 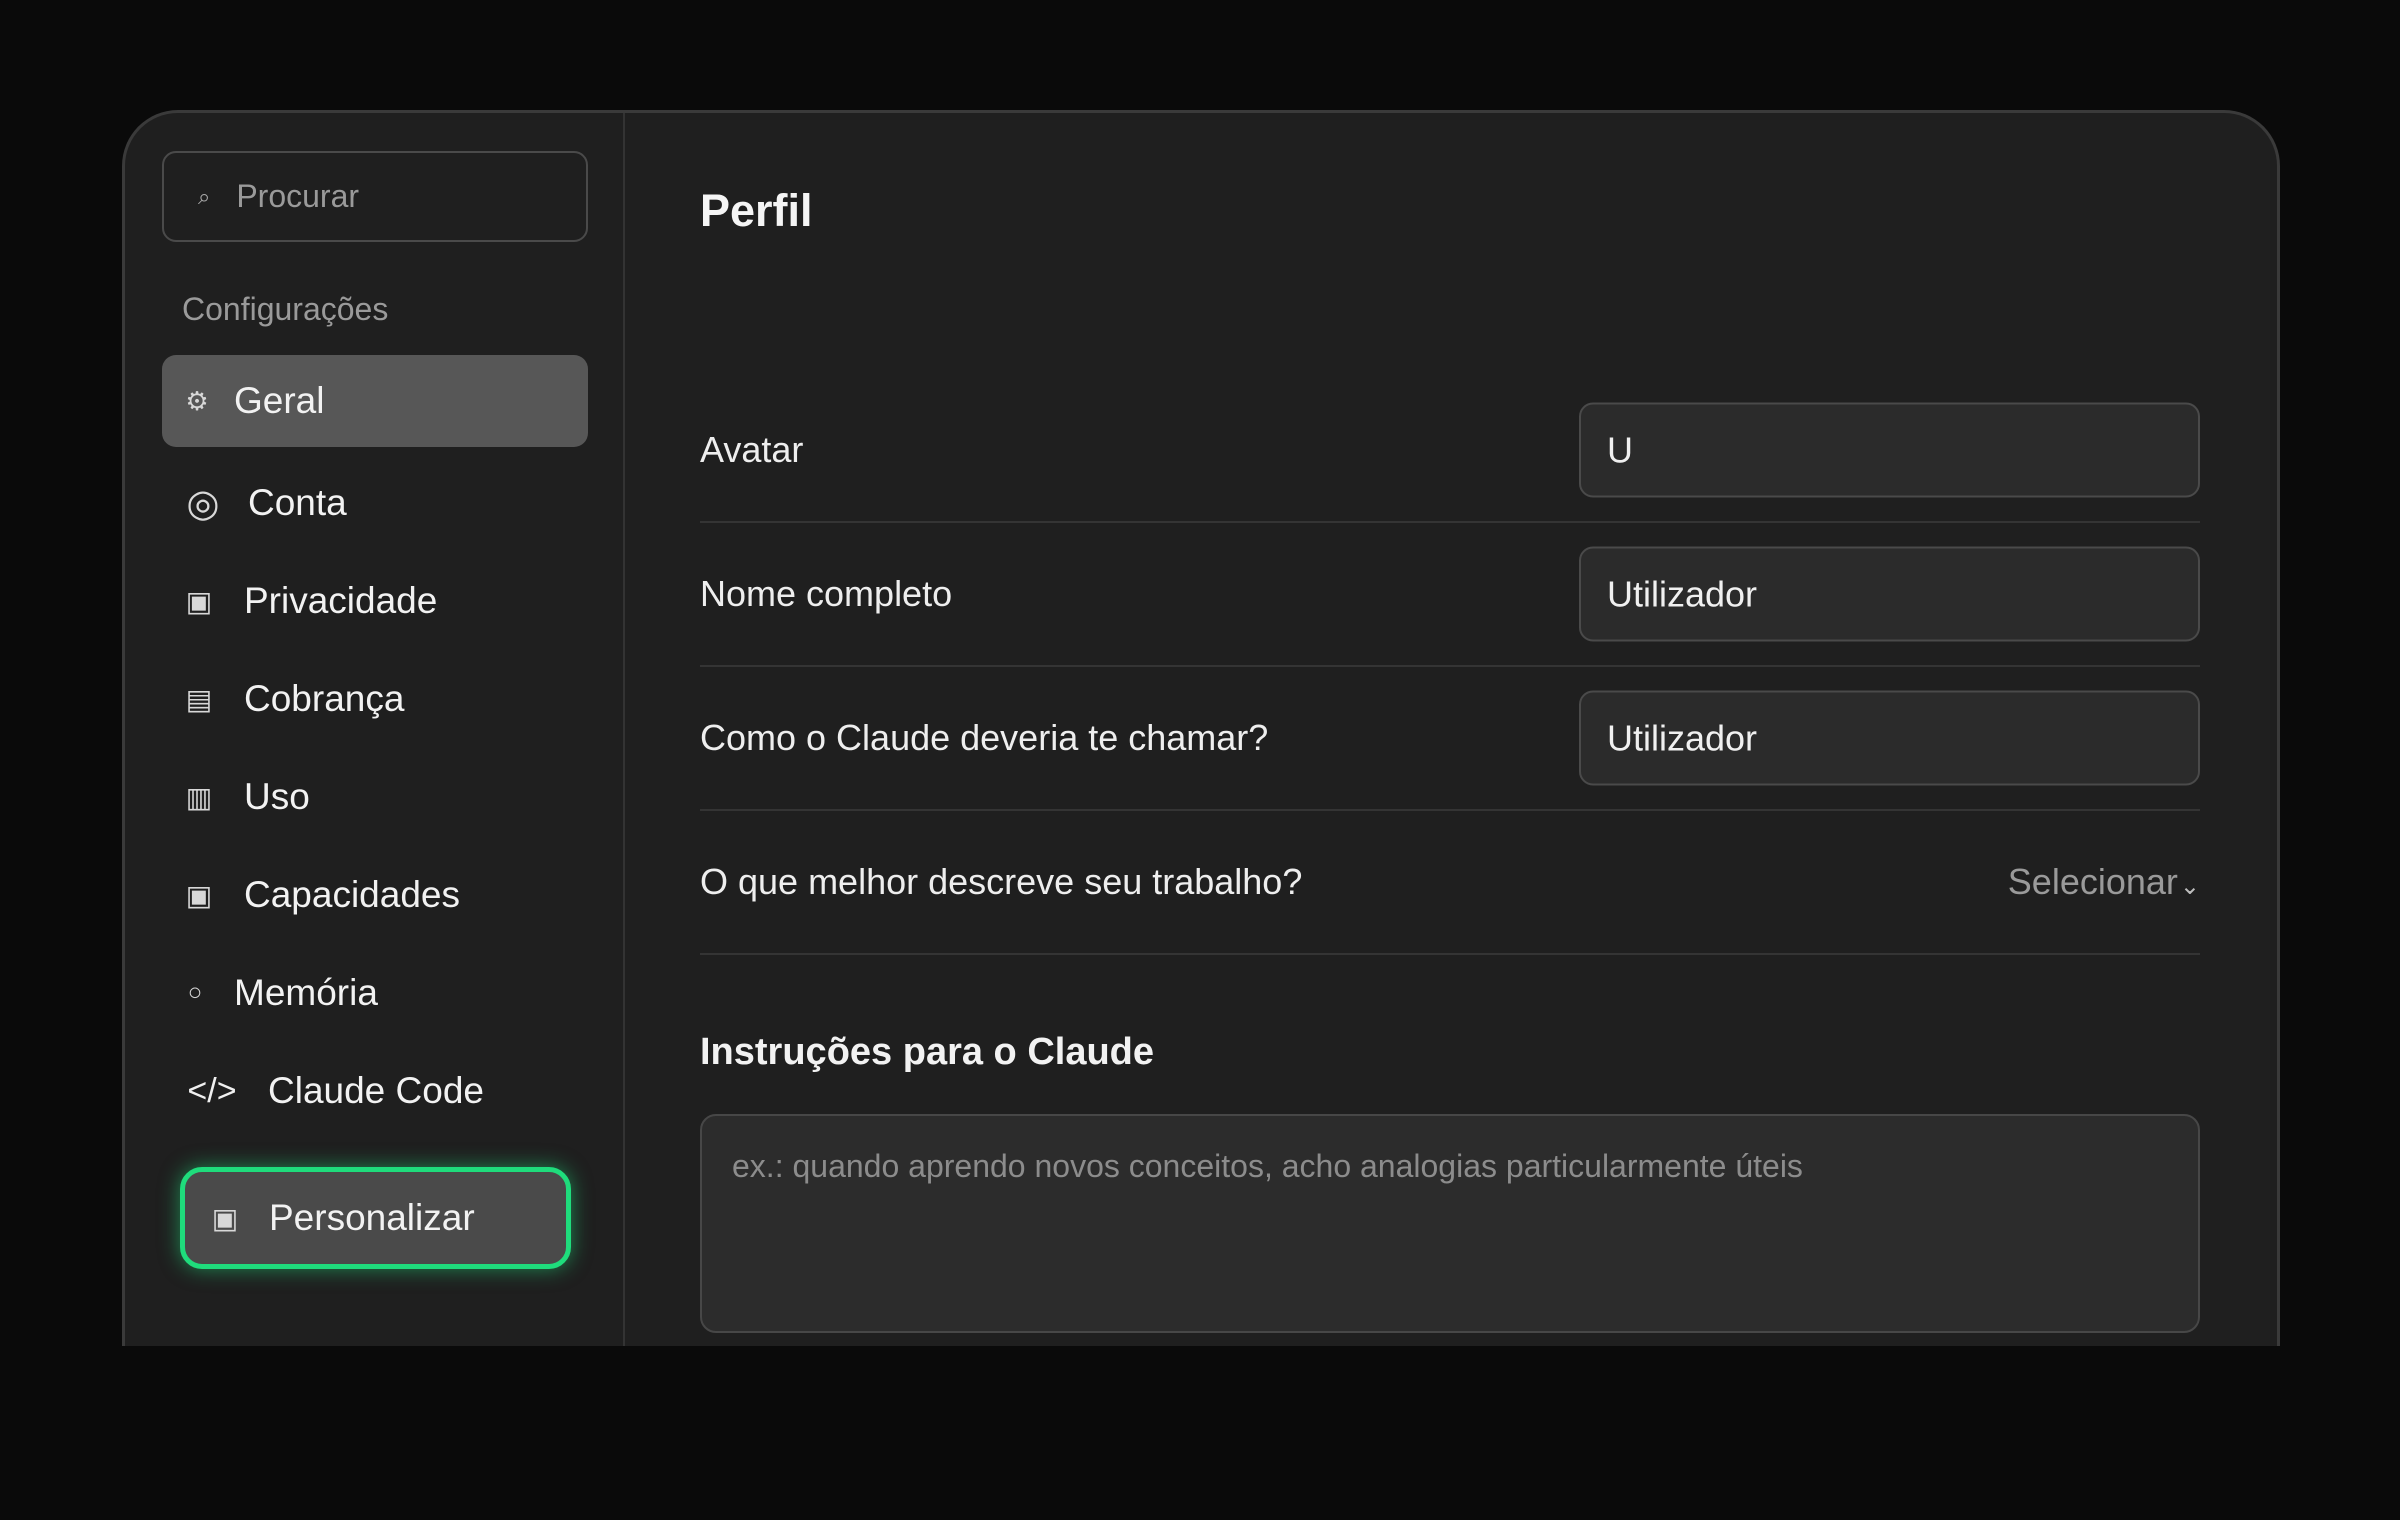 What do you see at coordinates (197, 400) in the screenshot?
I see `gear-icon: ⚙` at bounding box center [197, 400].